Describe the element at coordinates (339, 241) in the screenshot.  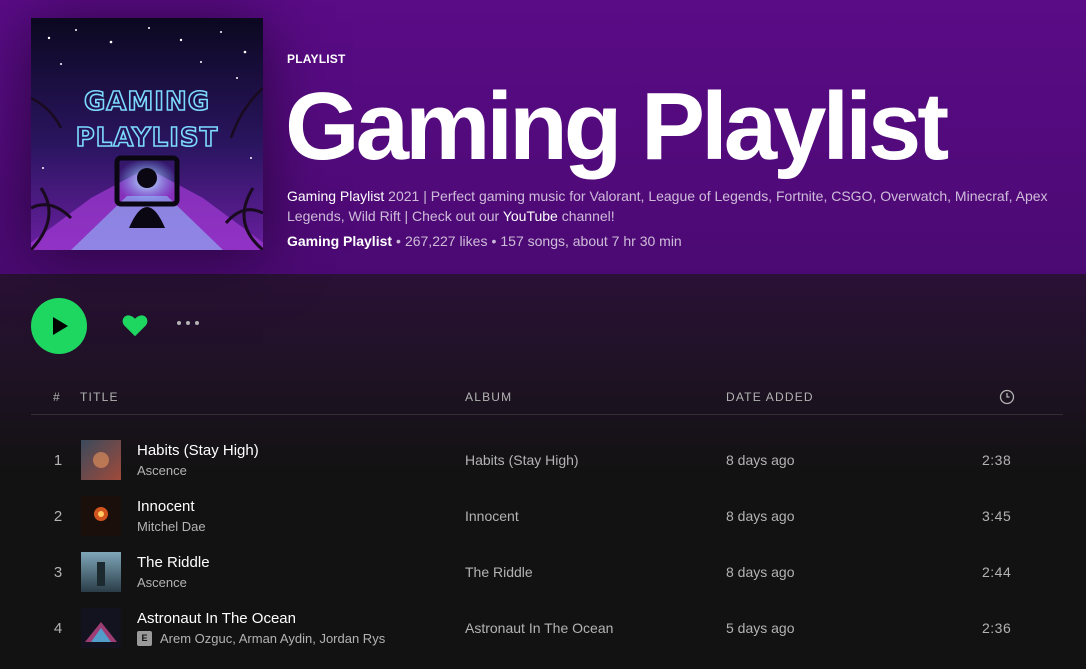
I see `owner-link: Gaming Playlist` at that location.